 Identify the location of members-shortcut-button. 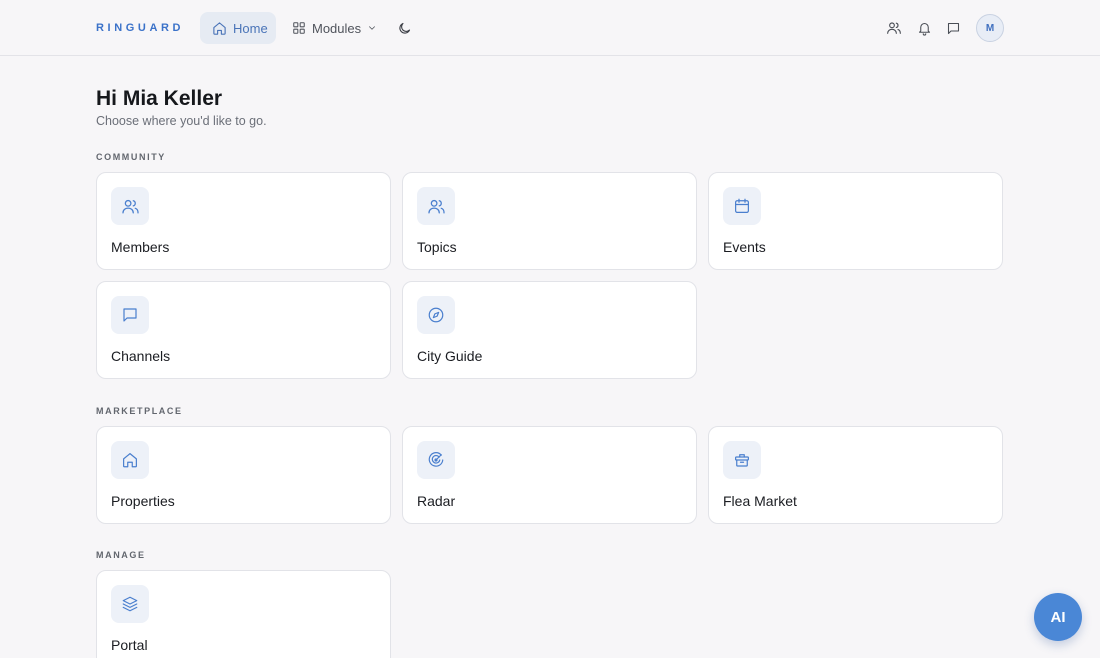
(894, 28).